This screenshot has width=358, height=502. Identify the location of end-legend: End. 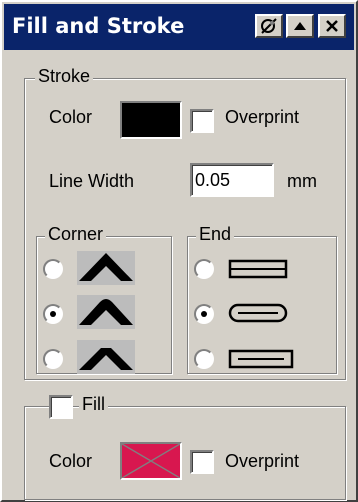
(215, 234).